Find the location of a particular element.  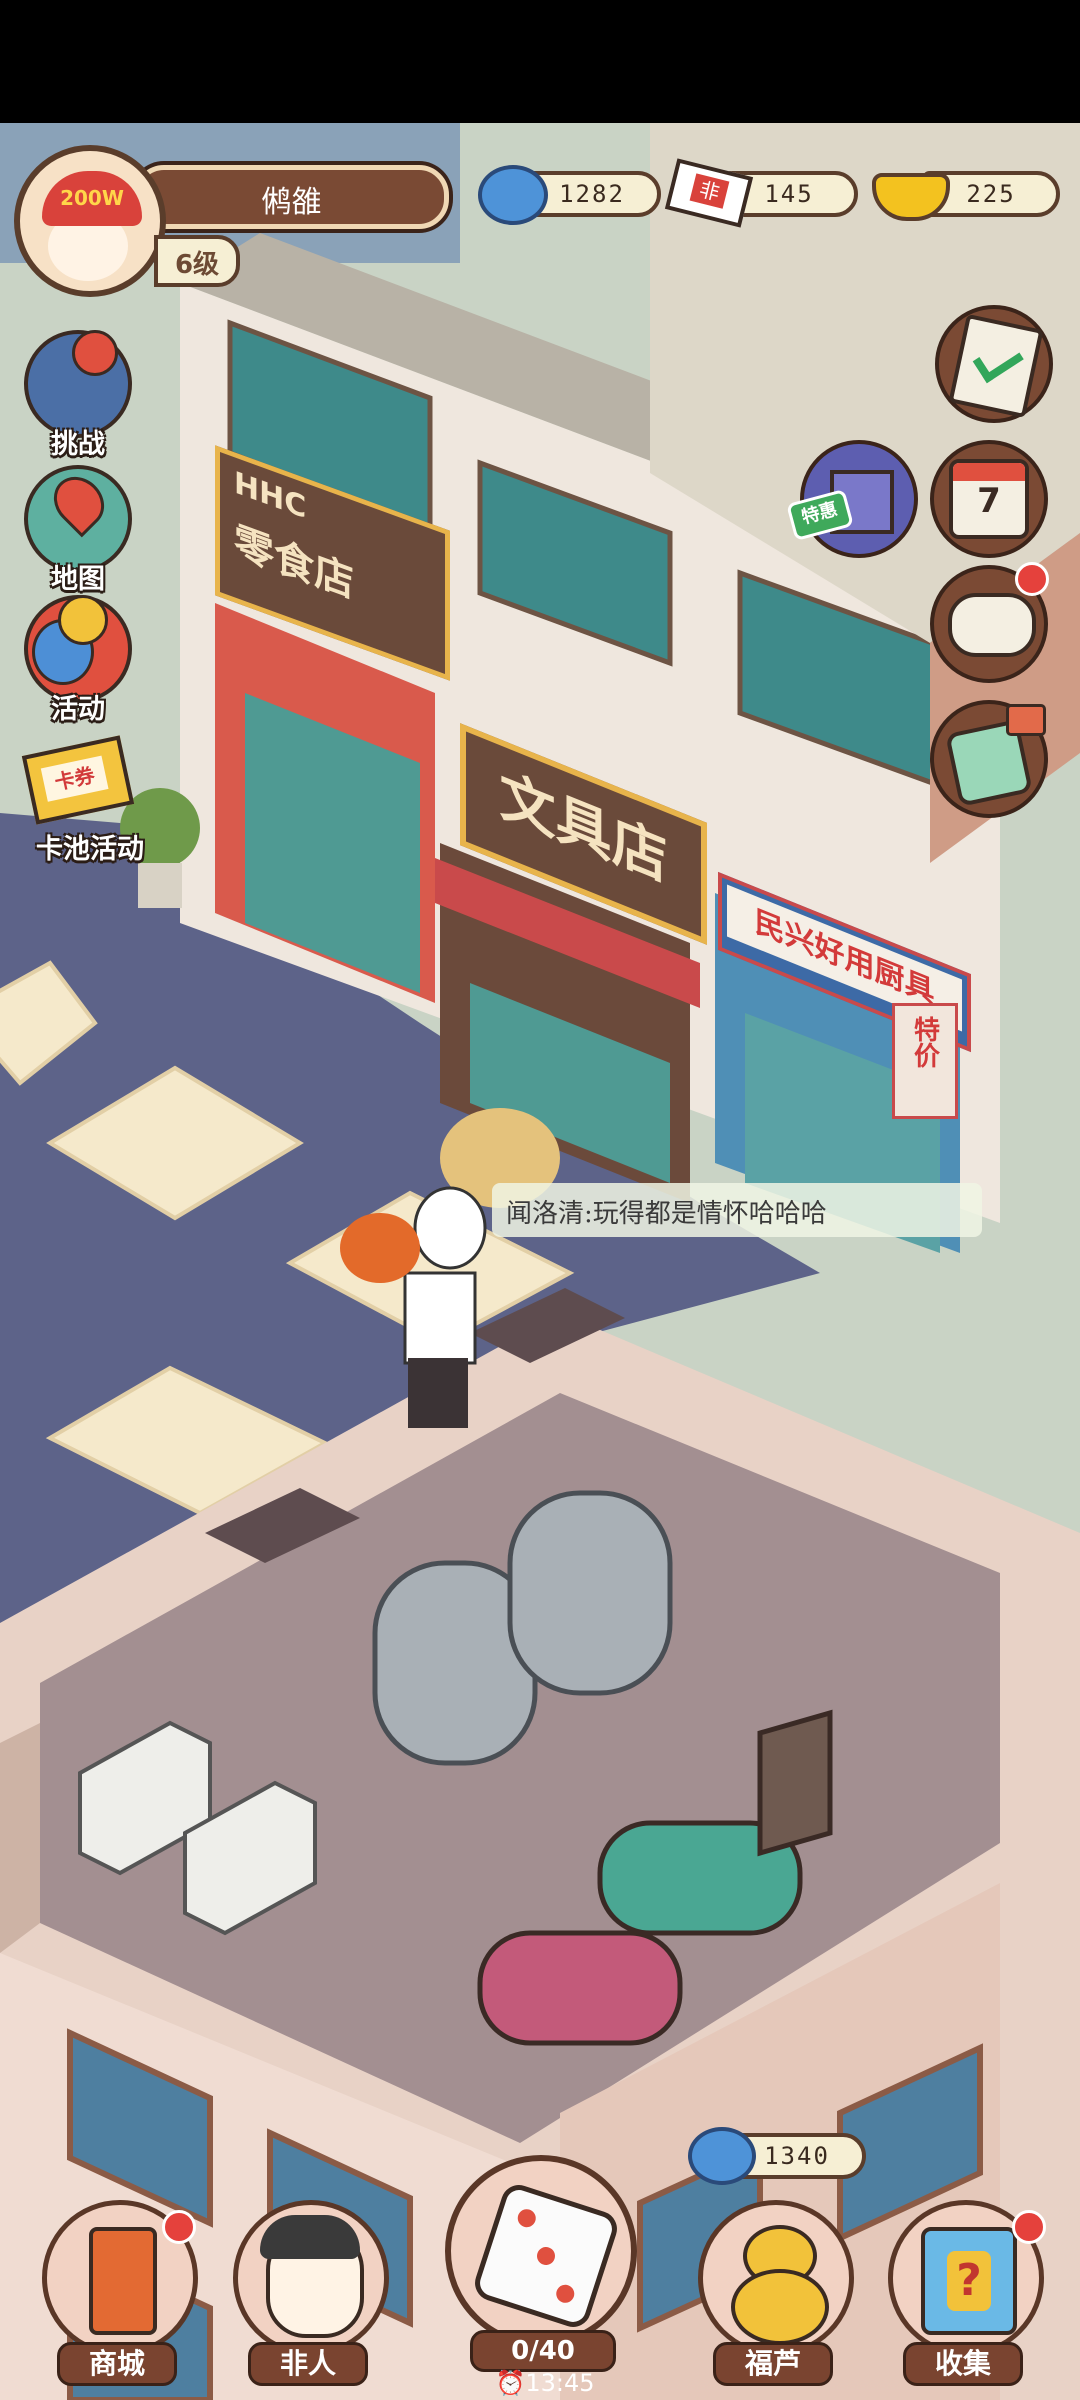

tasks-button is located at coordinates (994, 364).